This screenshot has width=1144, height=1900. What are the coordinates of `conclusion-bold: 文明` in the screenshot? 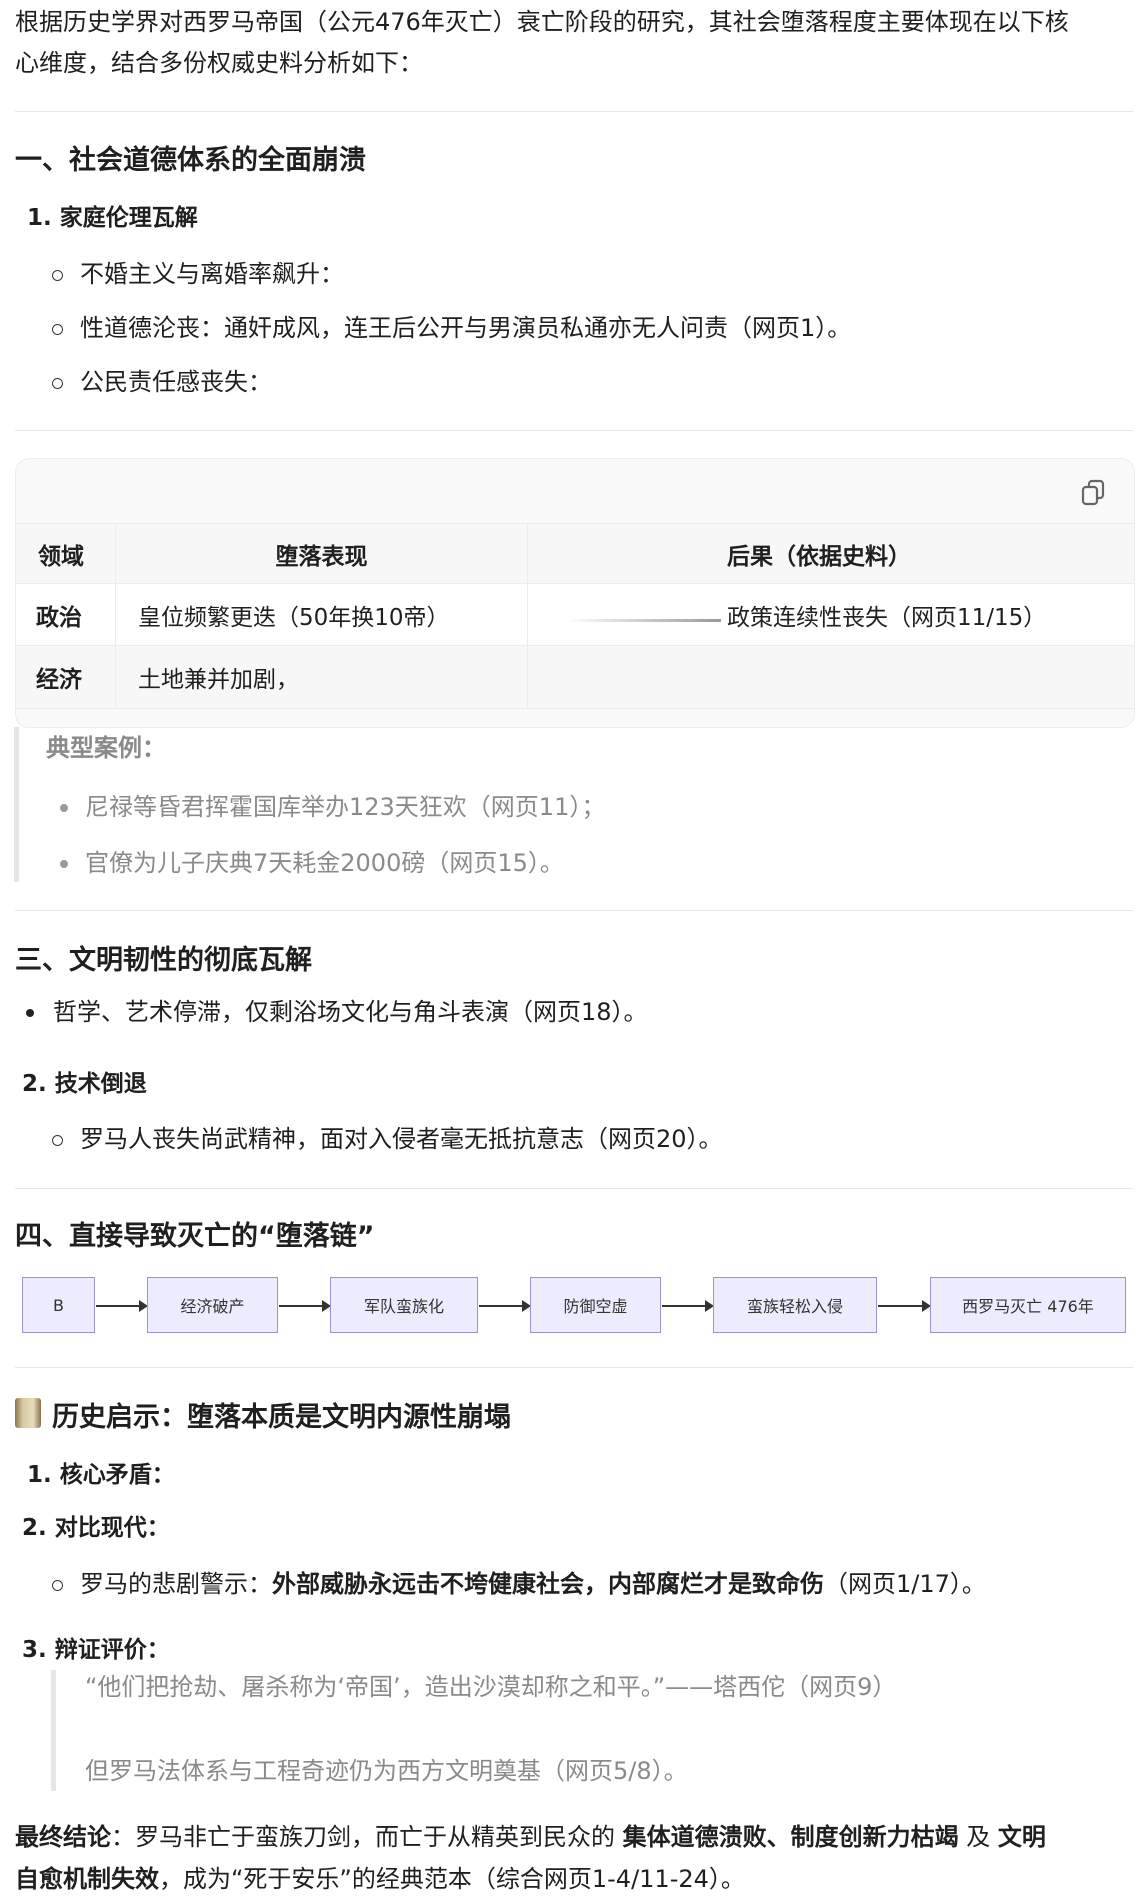 It's located at (1021, 1837).